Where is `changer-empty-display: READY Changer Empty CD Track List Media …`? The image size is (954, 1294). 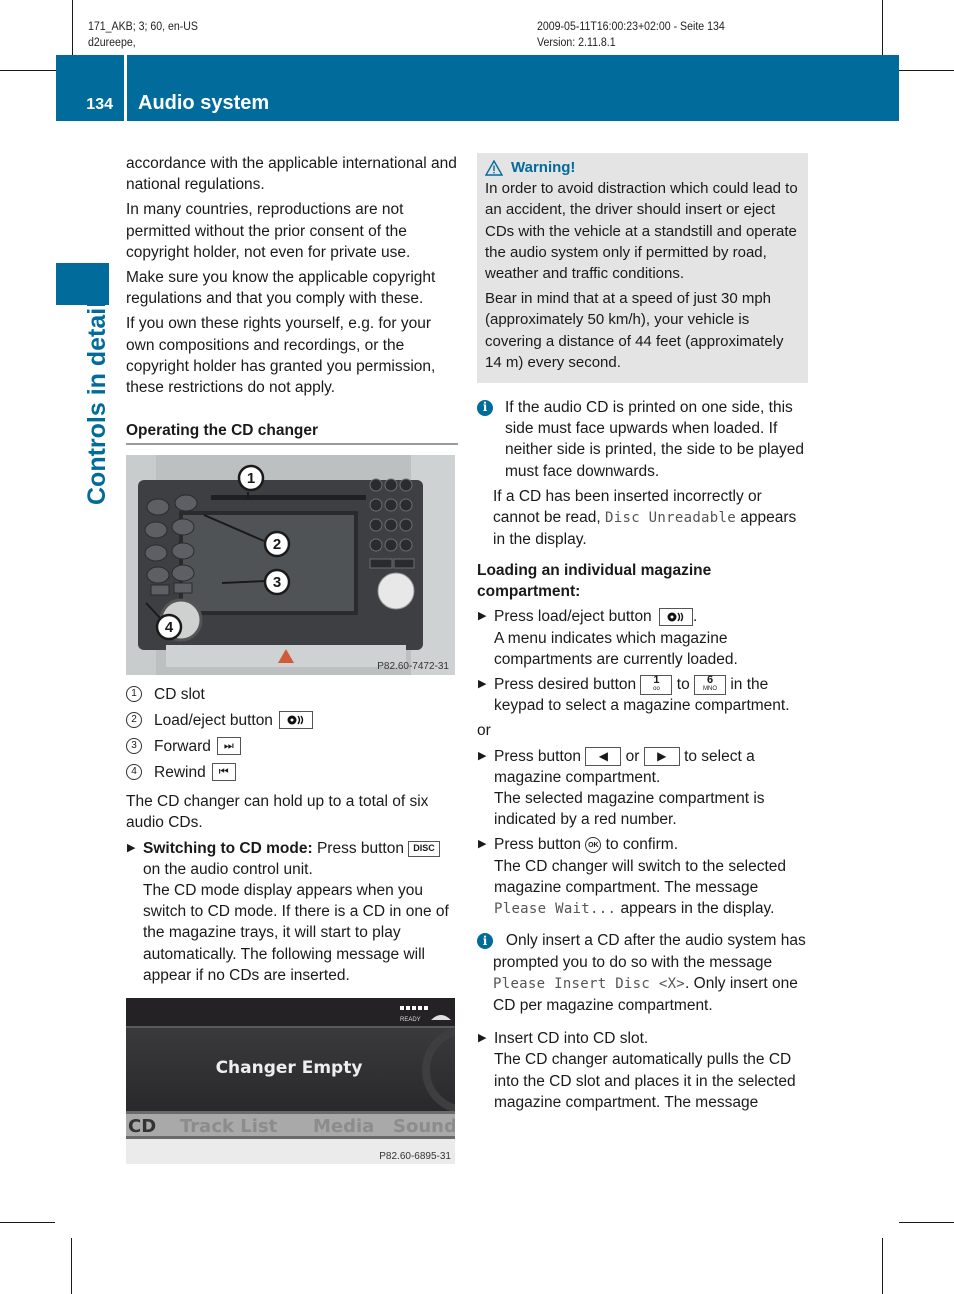
changer-empty-display: READY Changer Empty CD Track List Media … is located at coordinates (290, 1081).